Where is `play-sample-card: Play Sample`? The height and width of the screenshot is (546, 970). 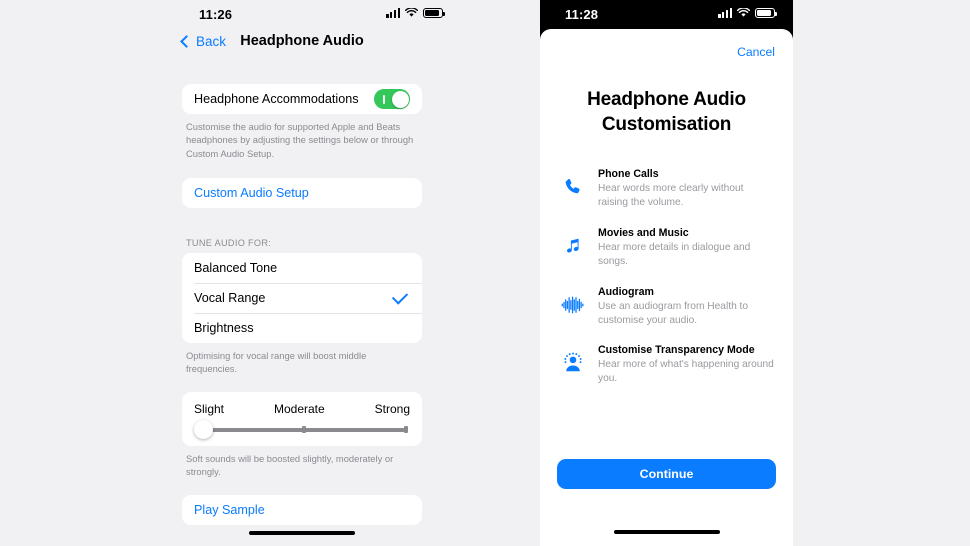
play-sample-card: Play Sample is located at coordinates (302, 510).